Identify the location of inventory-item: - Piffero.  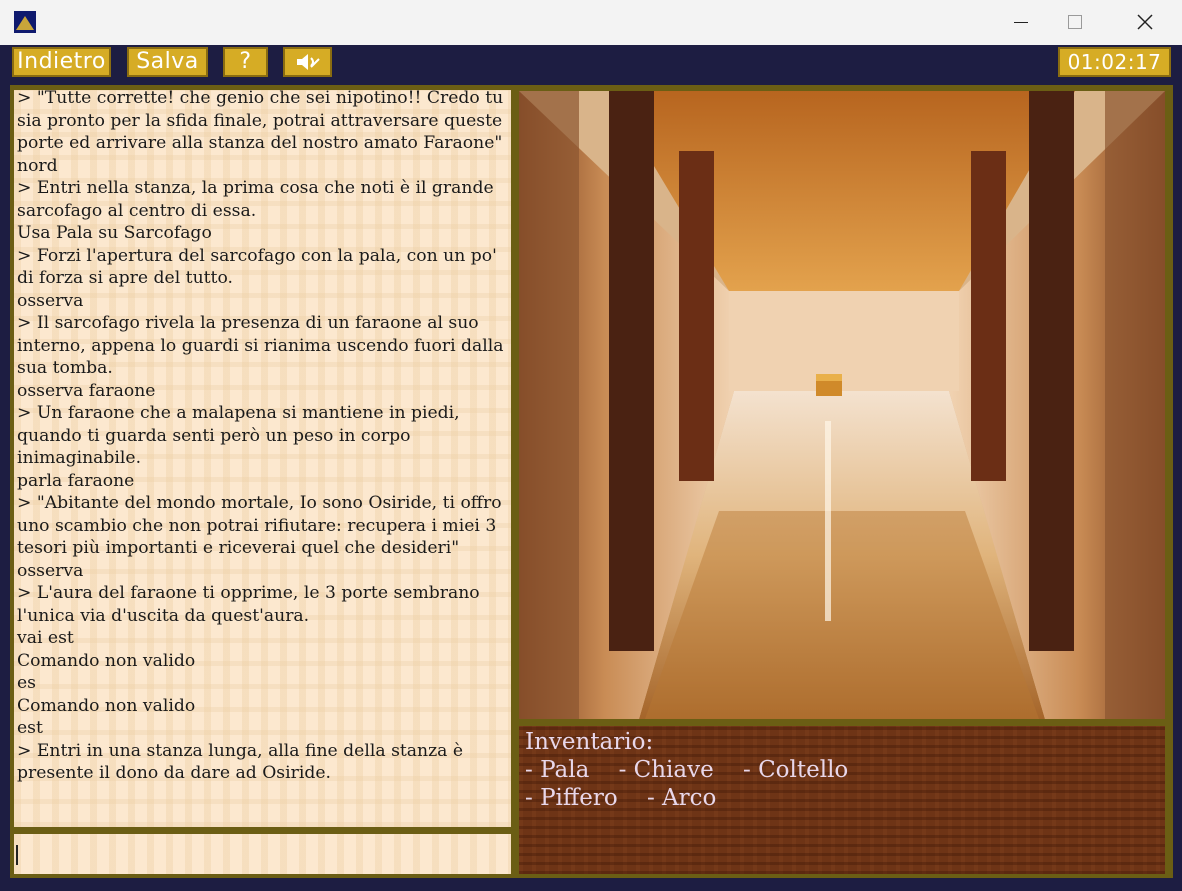
(571, 798).